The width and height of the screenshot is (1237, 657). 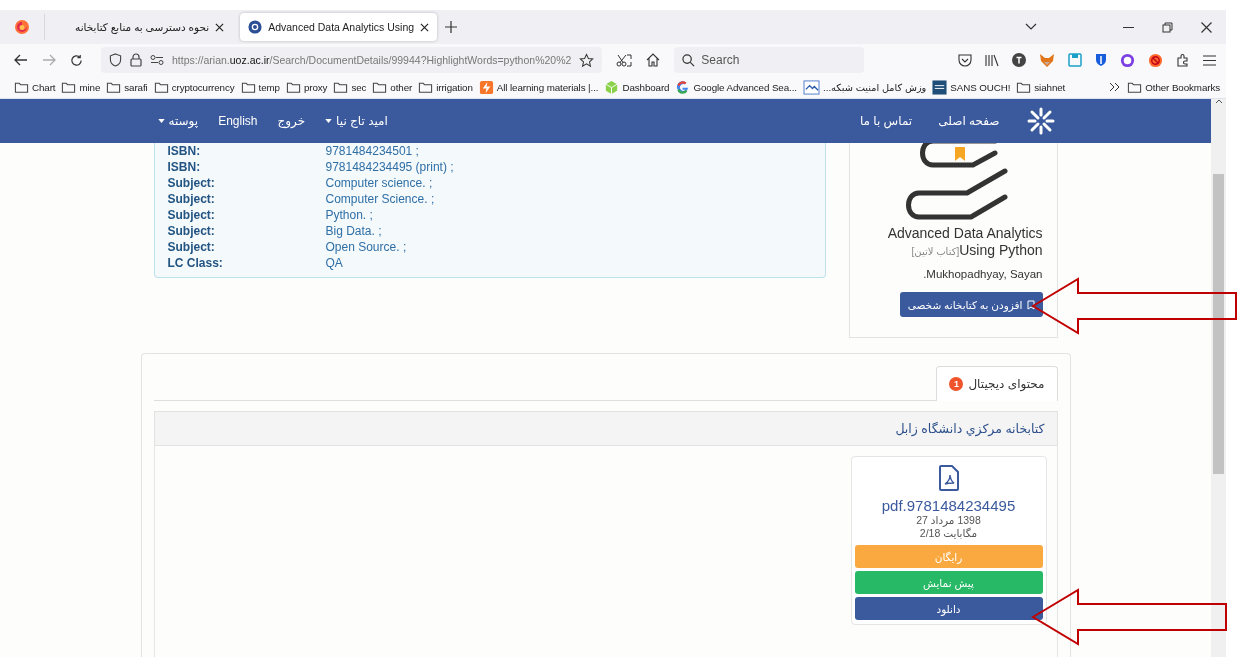 I want to click on field-value: Big Data. ;, so click(x=354, y=231).